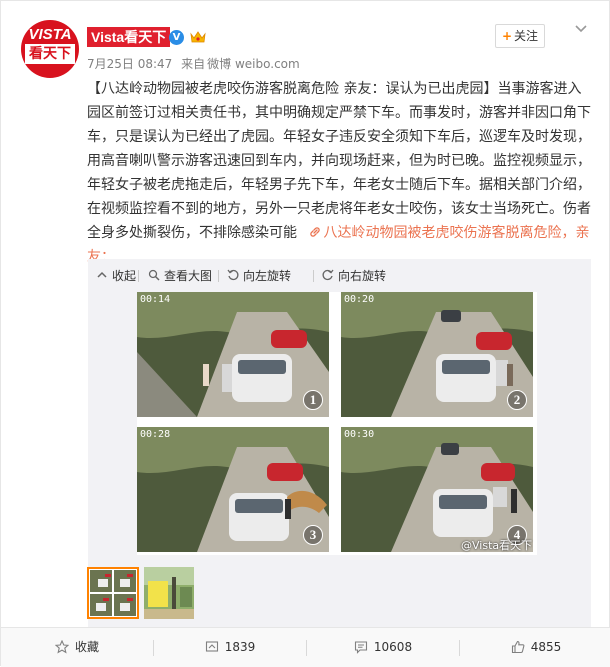 The width and height of the screenshot is (610, 667). I want to click on star-icon, so click(62, 646).